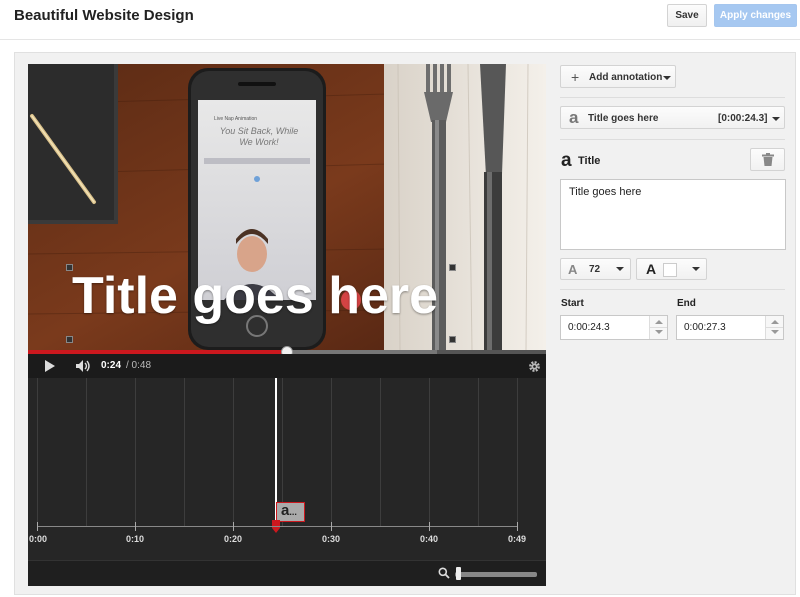 Image resolution: width=800 pixels, height=597 pixels. I want to click on resize-handle-bottom-left, so click(69, 339).